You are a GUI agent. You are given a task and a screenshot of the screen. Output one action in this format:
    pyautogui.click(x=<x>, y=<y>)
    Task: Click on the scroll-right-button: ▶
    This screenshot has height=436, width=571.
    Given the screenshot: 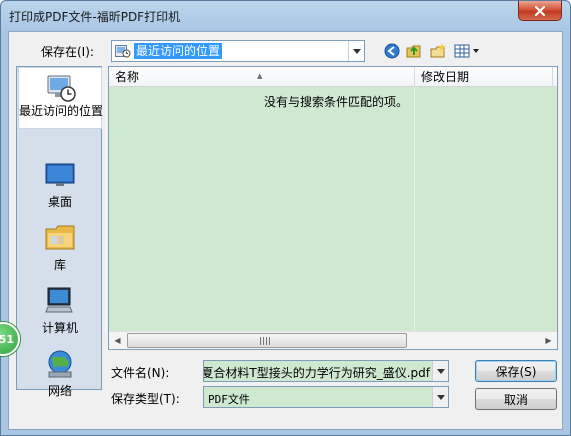 What is the action you would take?
    pyautogui.click(x=548, y=340)
    